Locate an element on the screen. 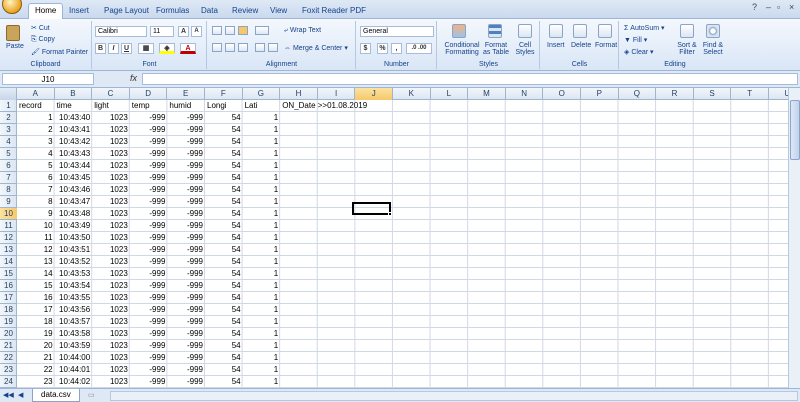 The width and height of the screenshot is (800, 402). row-header: 1 is located at coordinates (8, 106).